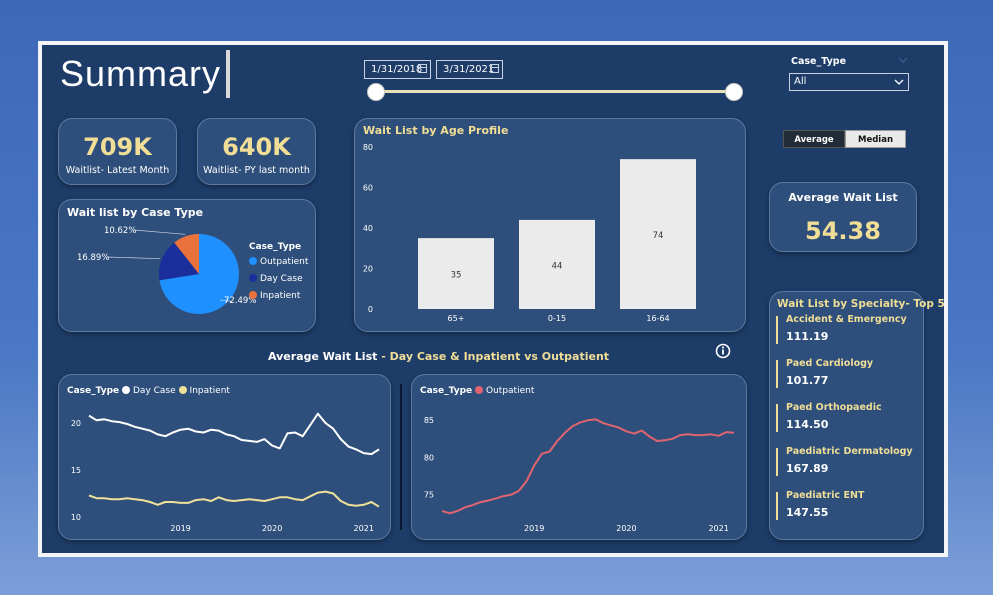  Describe the element at coordinates (141, 73) in the screenshot. I see `page-title: Summary` at that location.